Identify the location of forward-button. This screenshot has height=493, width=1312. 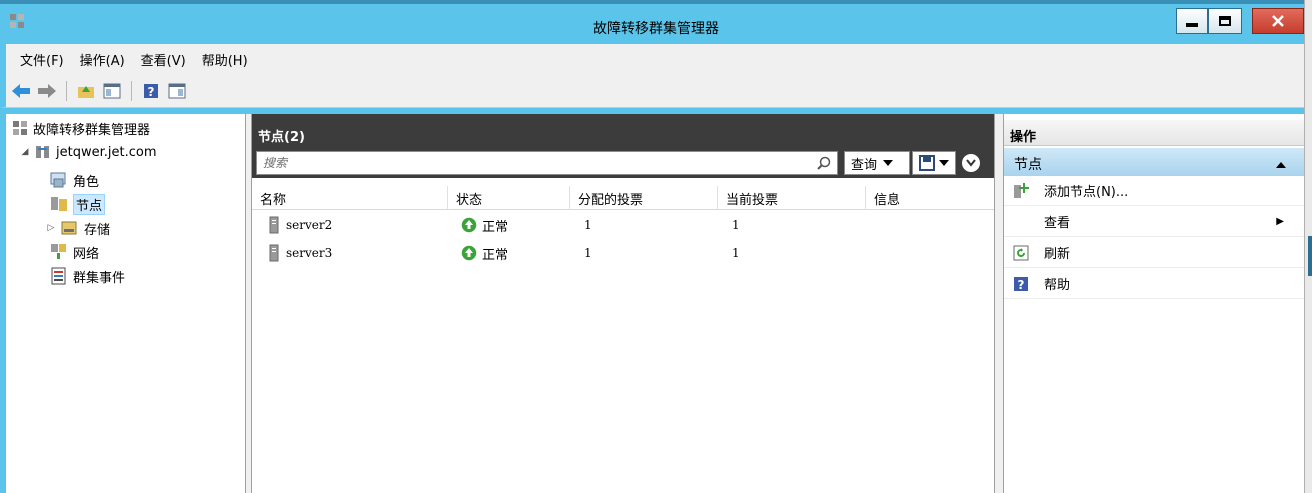
(47, 91).